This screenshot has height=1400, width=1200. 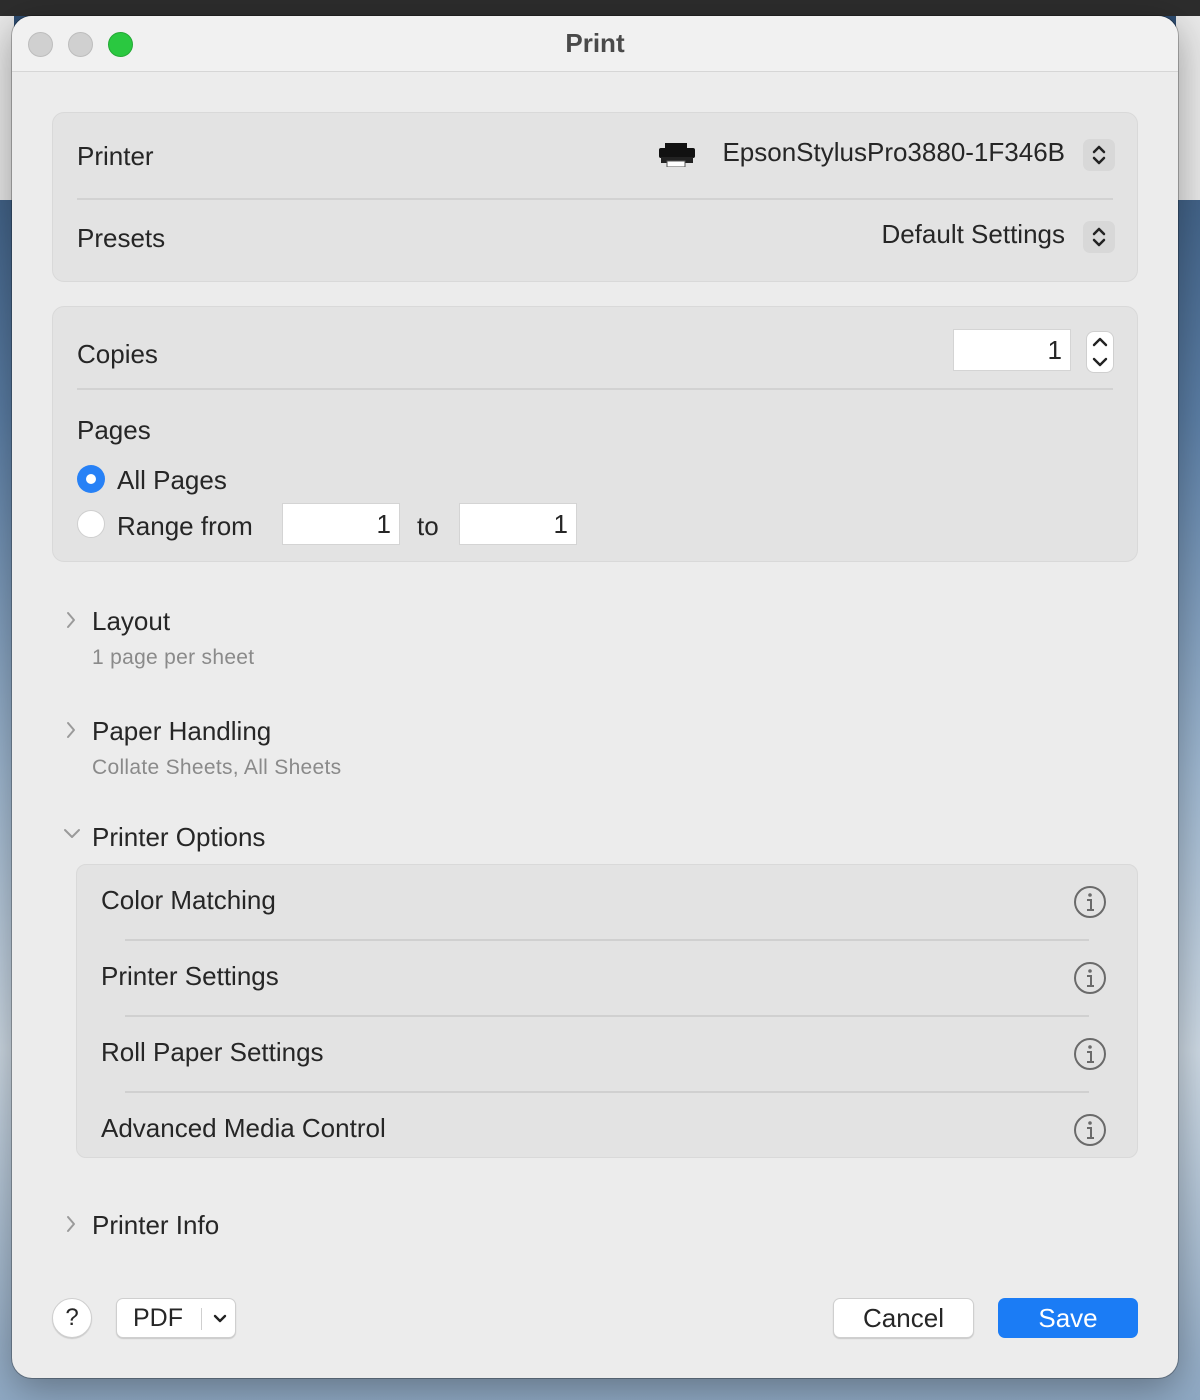 I want to click on stepper-down-icon, so click(x=1100, y=362).